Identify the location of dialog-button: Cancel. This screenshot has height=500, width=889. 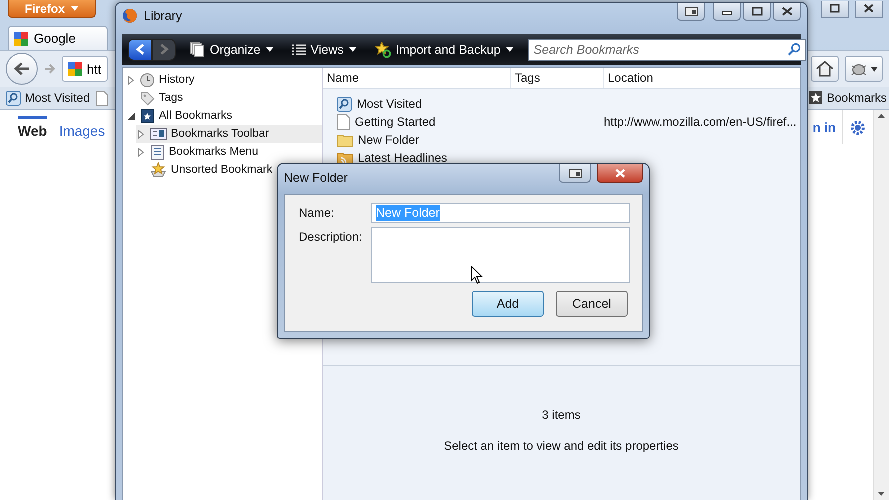
(592, 304).